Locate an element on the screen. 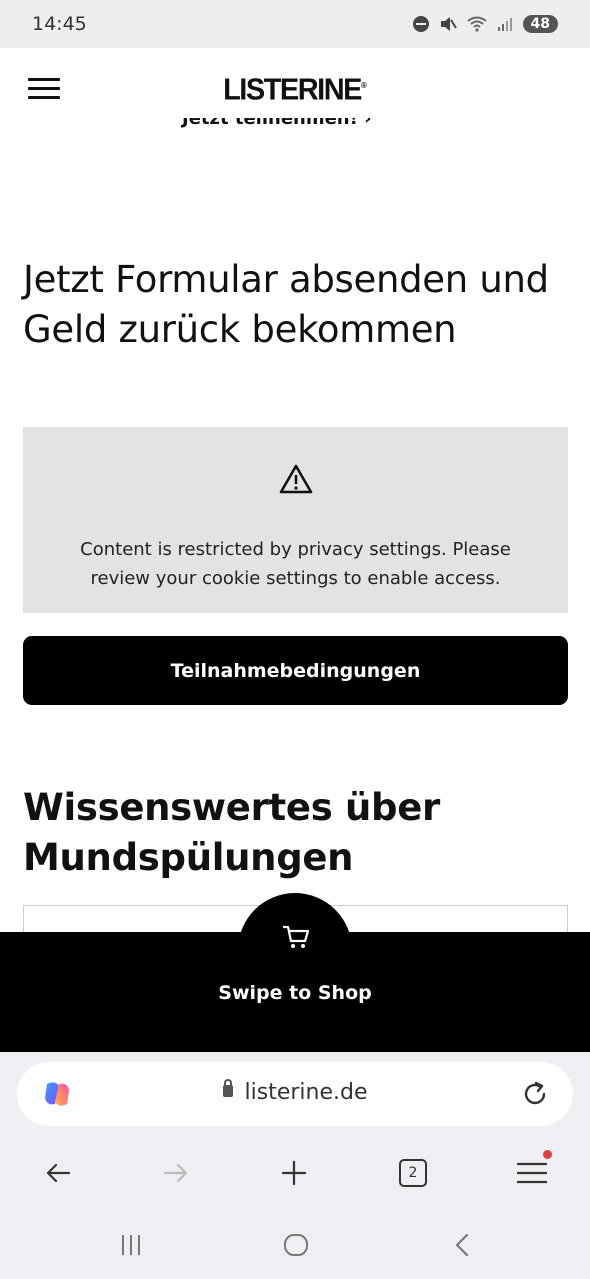 The image size is (590, 1279). home-icon is located at coordinates (296, 1245).